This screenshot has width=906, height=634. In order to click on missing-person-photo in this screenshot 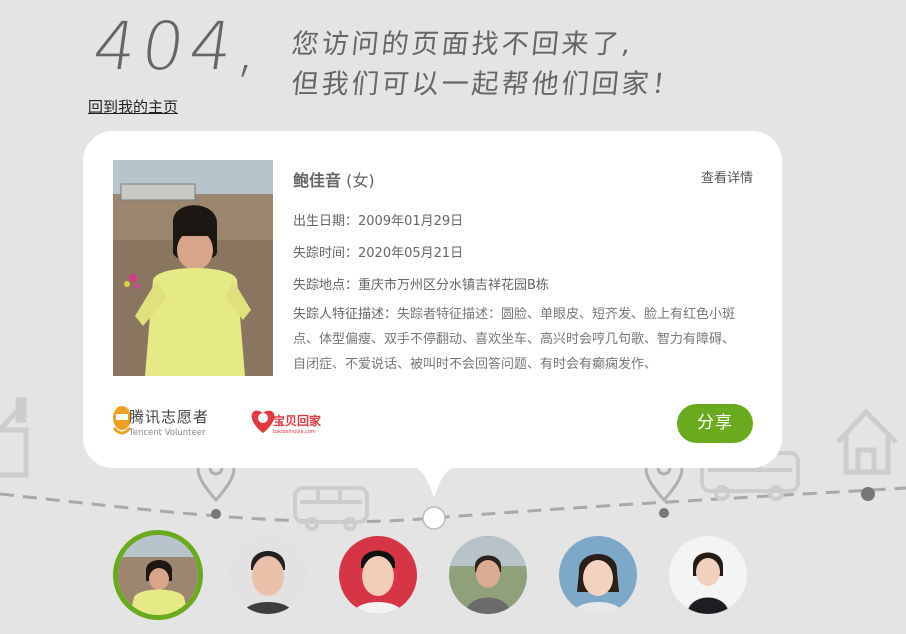, I will do `click(193, 268)`.